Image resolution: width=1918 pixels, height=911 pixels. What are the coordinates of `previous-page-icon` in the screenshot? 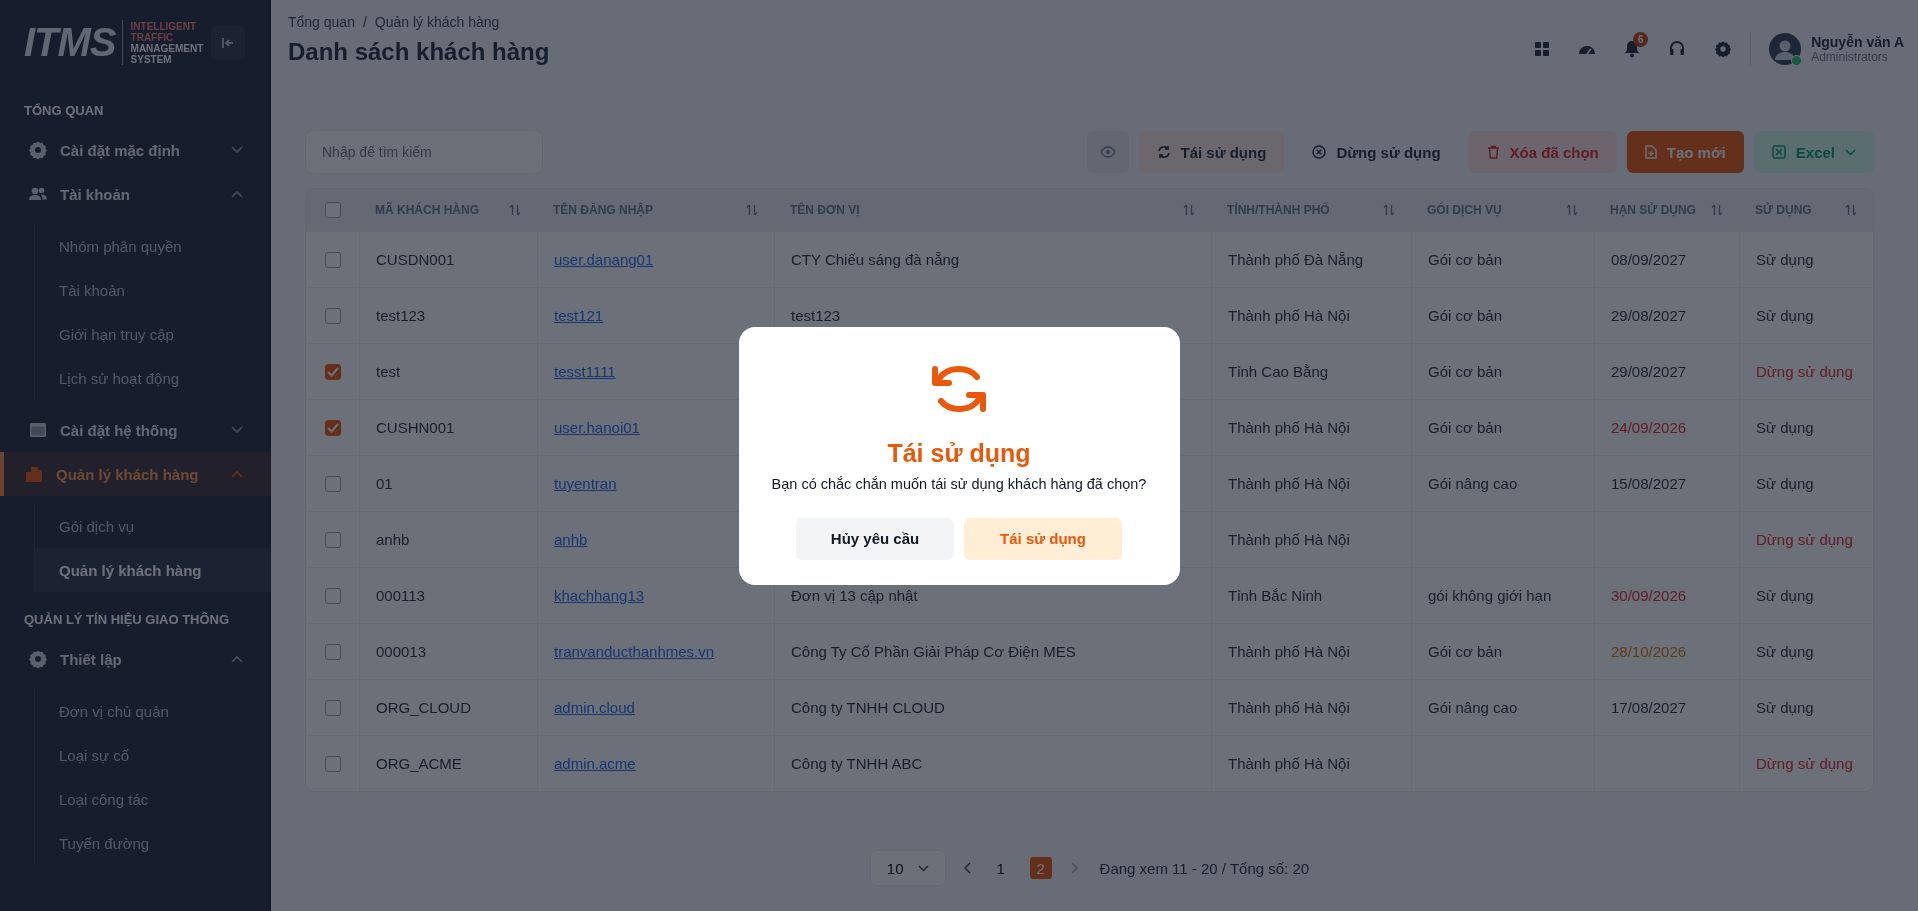 It's located at (967, 868).